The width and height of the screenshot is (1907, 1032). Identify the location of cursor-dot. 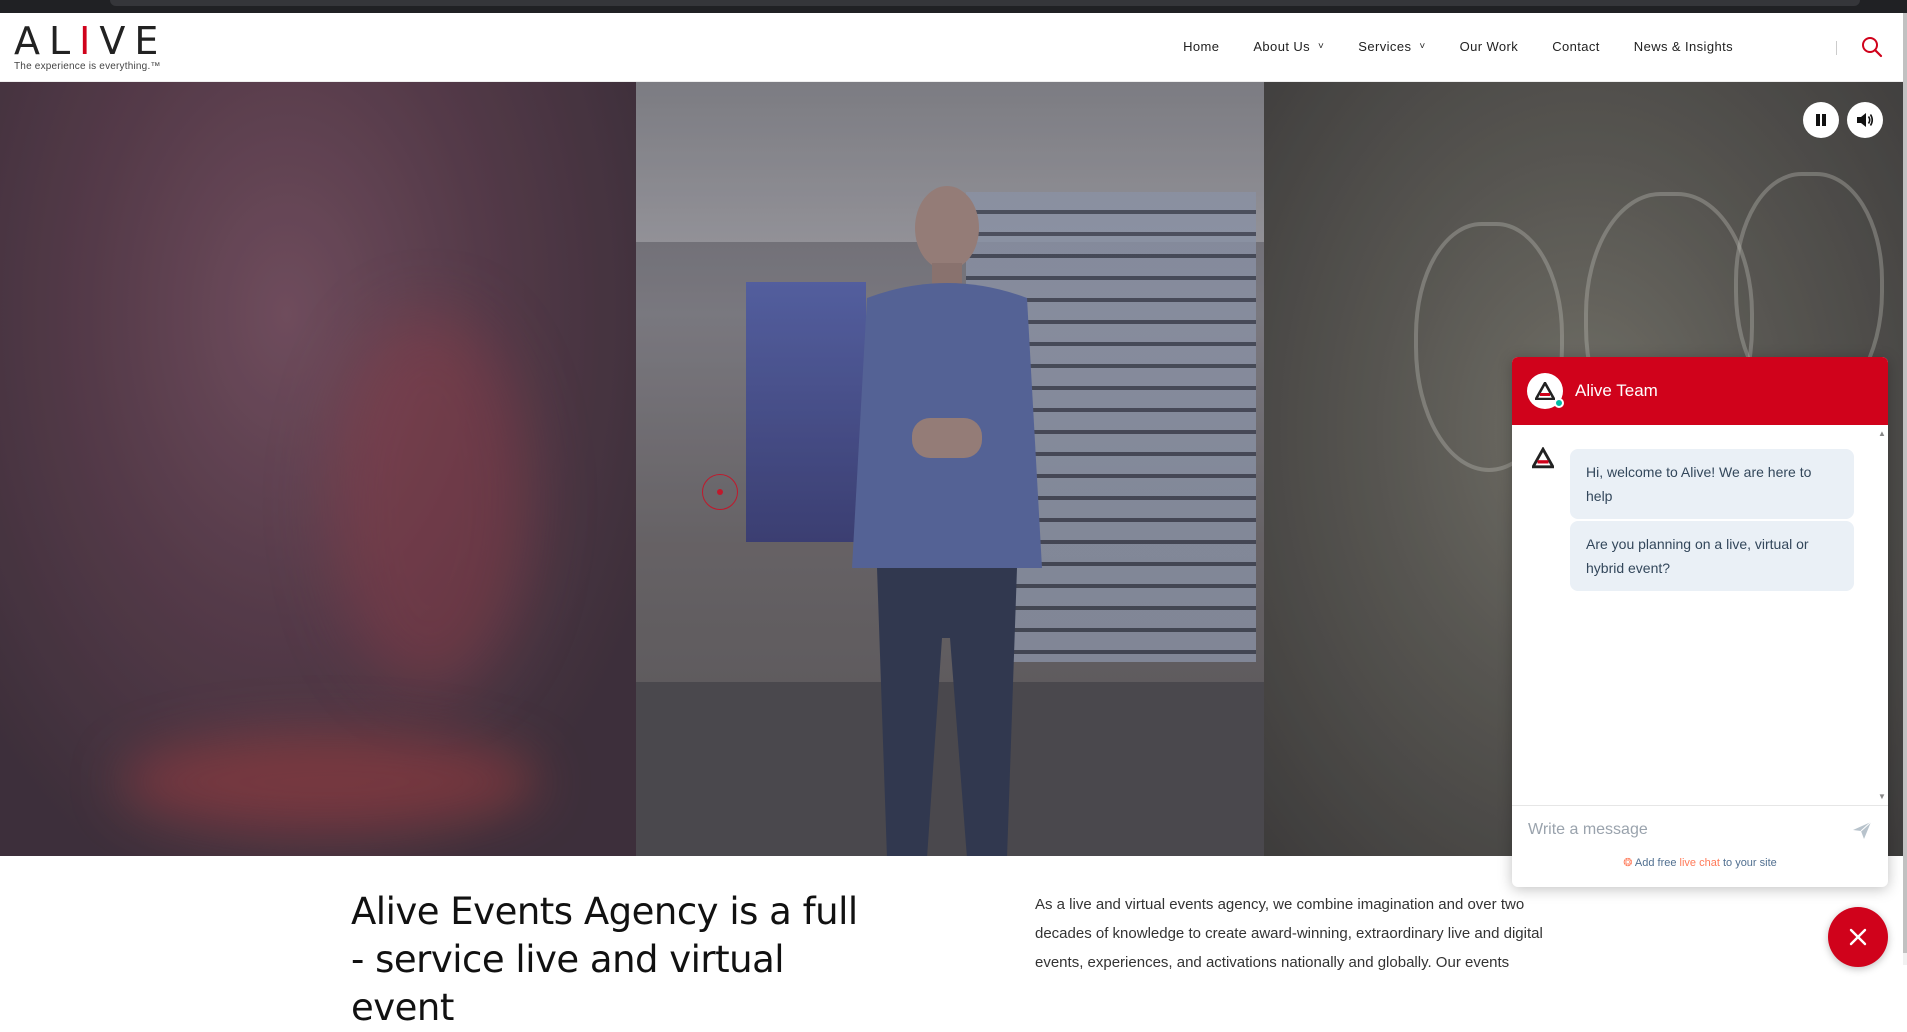
(720, 492).